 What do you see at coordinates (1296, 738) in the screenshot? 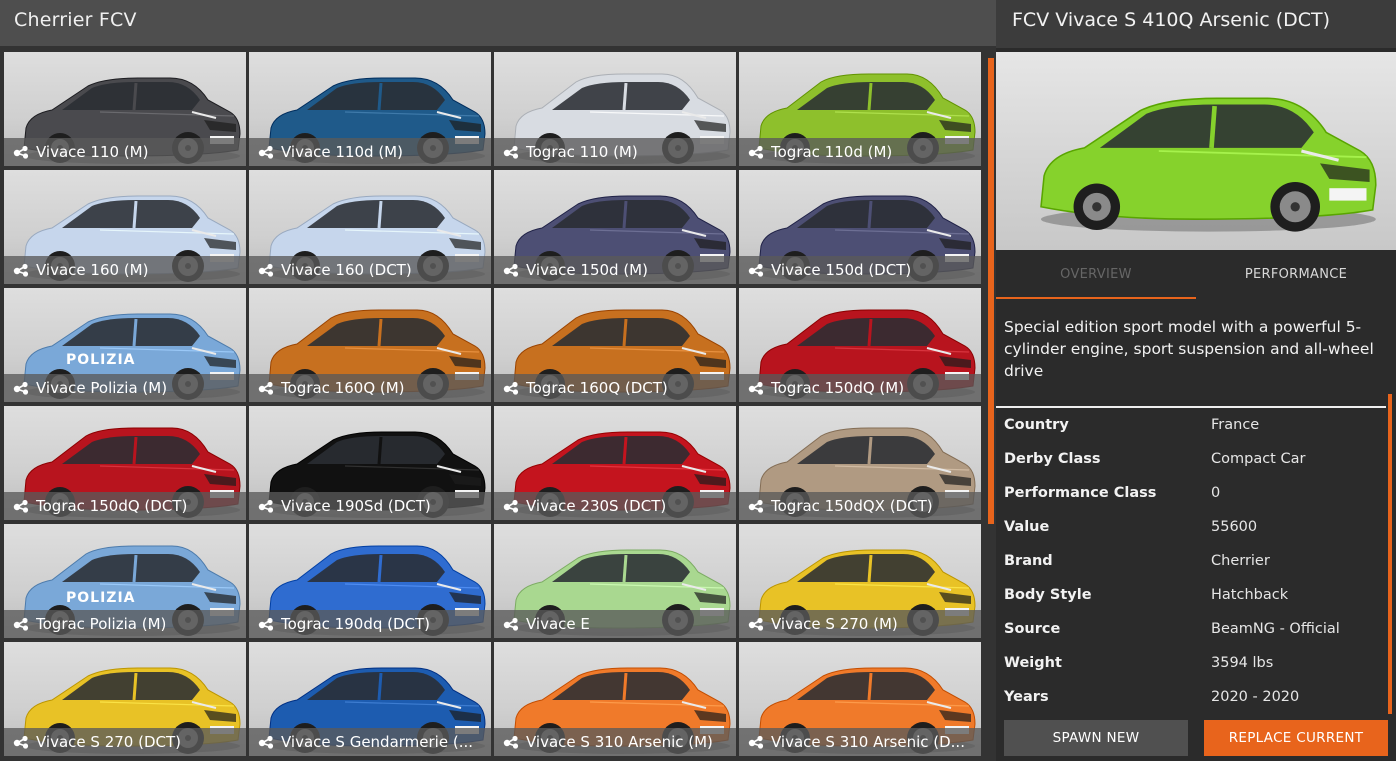
I see `replace-current-button: REPLACE CURRENT` at bounding box center [1296, 738].